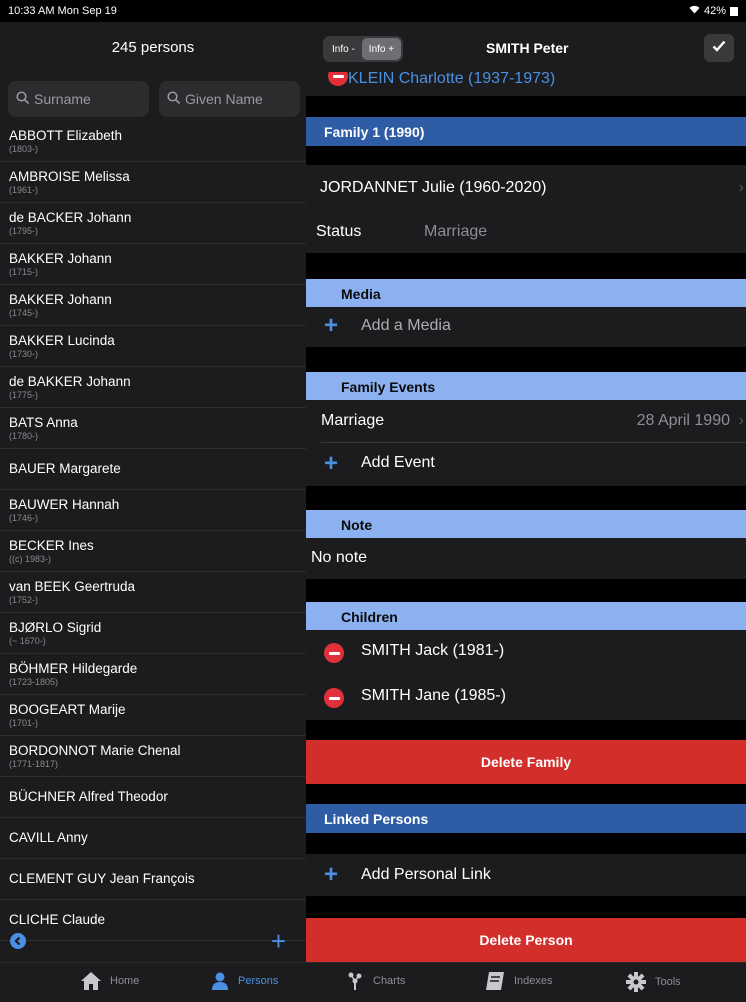 The width and height of the screenshot is (746, 1002). Describe the element at coordinates (526, 940) in the screenshot. I see `delete-person-button: Delete Person` at that location.